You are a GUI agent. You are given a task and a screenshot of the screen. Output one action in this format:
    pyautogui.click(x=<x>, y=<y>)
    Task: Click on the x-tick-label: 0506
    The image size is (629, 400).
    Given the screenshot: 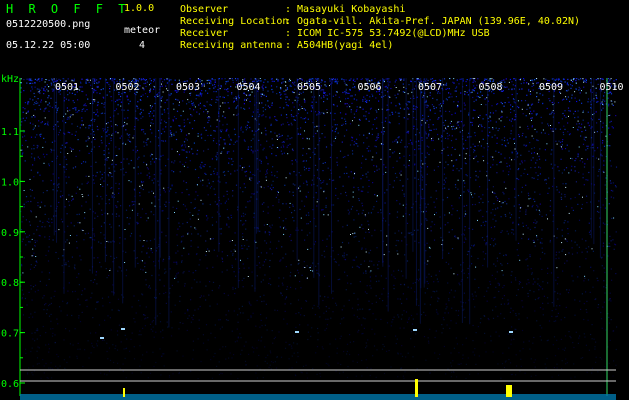 What is the action you would take?
    pyautogui.click(x=370, y=87)
    